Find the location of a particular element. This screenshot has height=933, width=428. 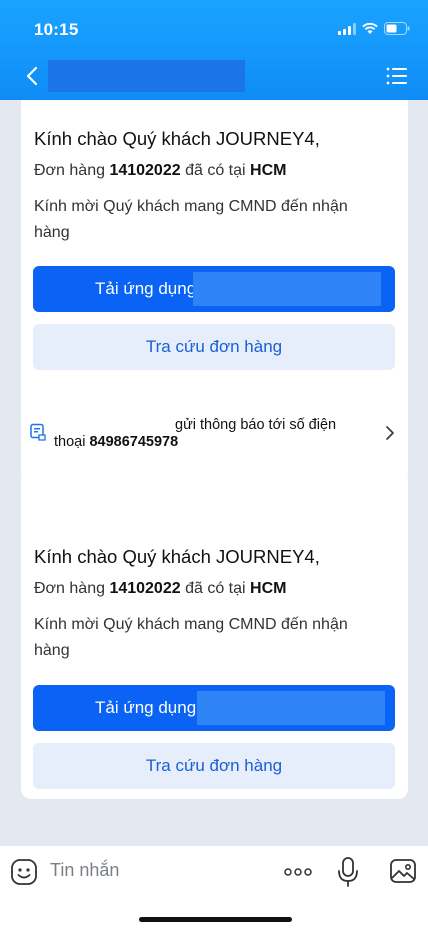

app-header: 10:15 is located at coordinates (214, 50).